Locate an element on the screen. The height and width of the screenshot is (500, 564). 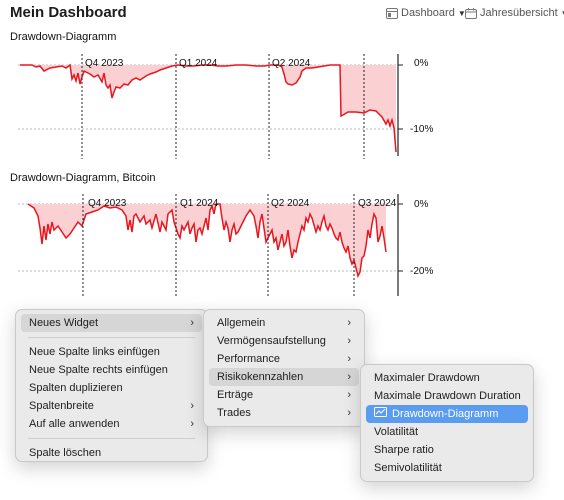
chart-title-bitcoin: Drawdown-Diagramm, Bitcoin is located at coordinates (83, 178).